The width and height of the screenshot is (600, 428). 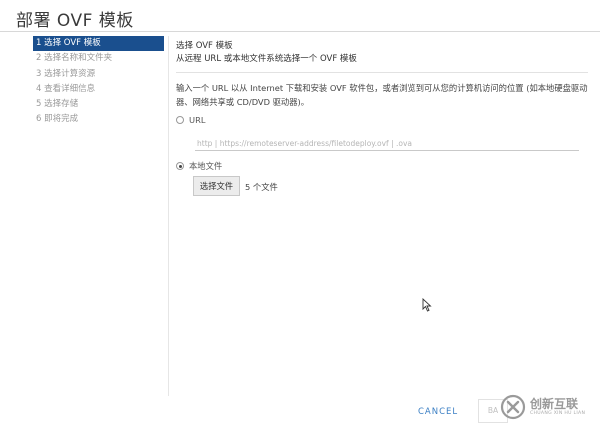 What do you see at coordinates (98, 119) in the screenshot?
I see `step-ready-to-complete: 6 即将完成` at bounding box center [98, 119].